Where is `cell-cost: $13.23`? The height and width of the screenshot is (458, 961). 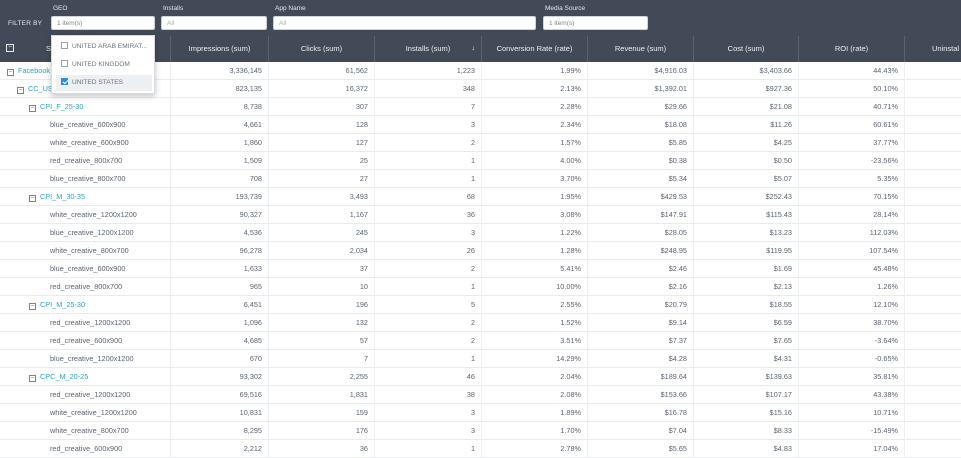
cell-cost: $13.23 is located at coordinates (780, 232).